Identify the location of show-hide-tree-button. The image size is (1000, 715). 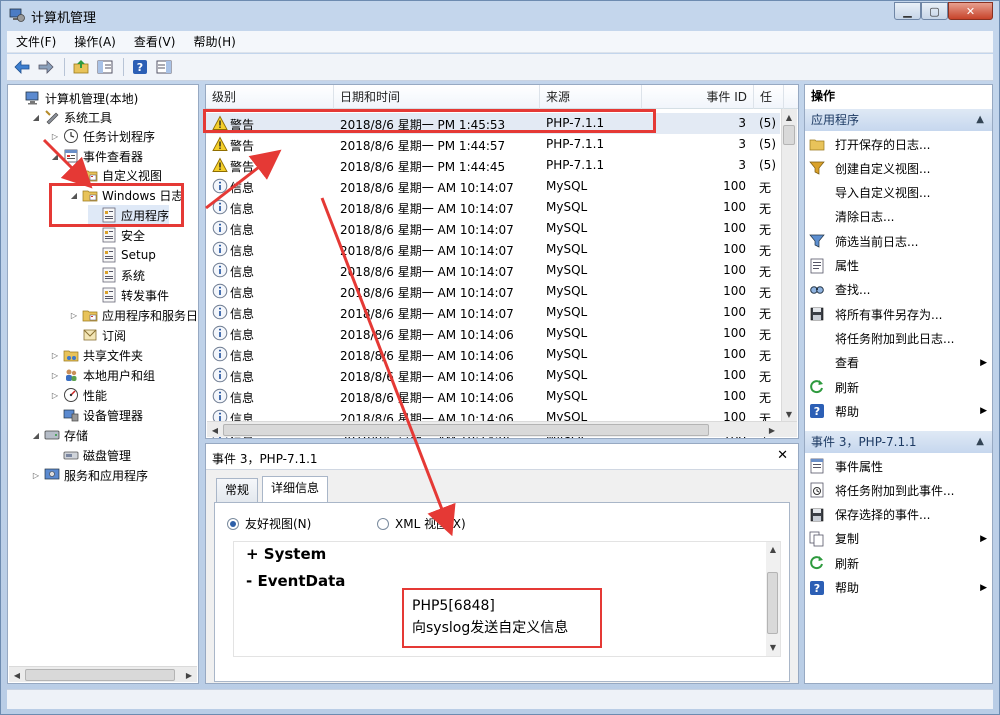
(105, 67).